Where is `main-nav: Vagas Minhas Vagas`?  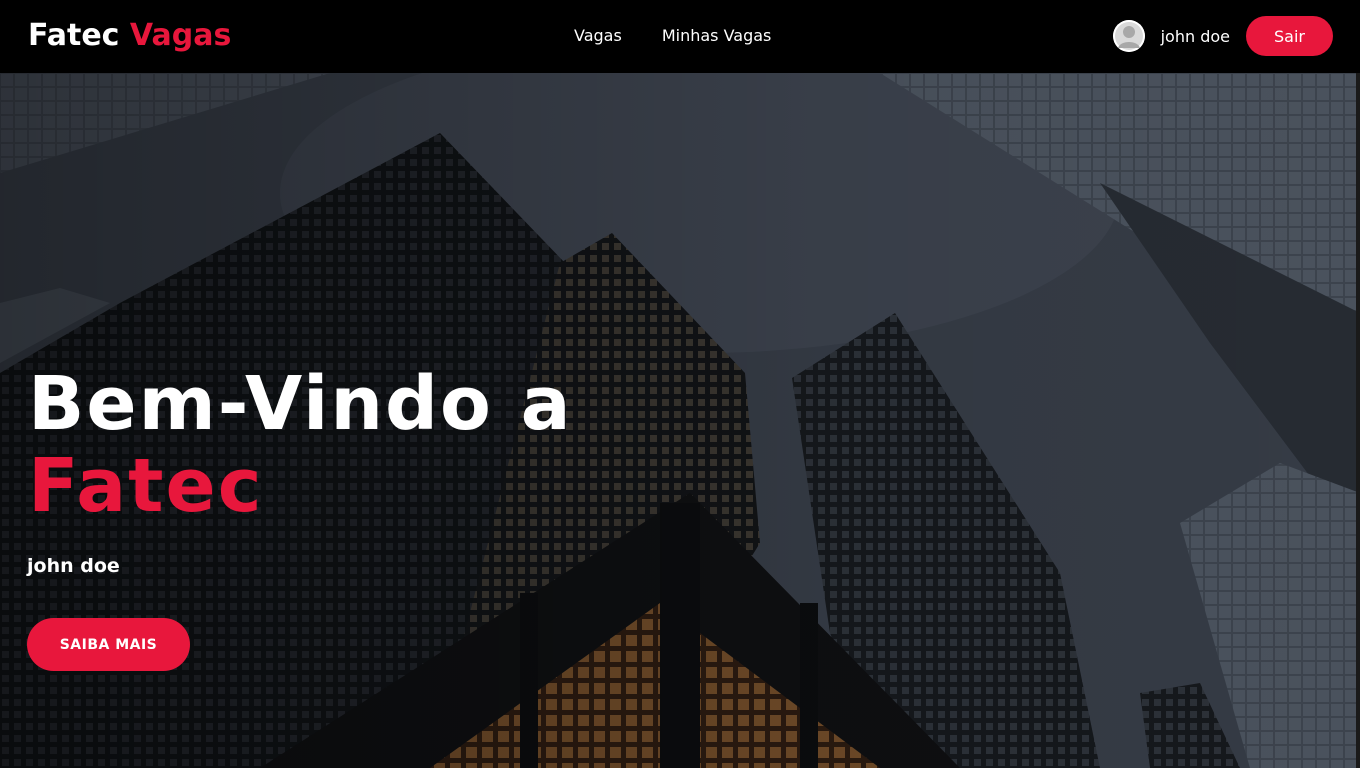
main-nav: Vagas Minhas Vagas is located at coordinates (672, 36).